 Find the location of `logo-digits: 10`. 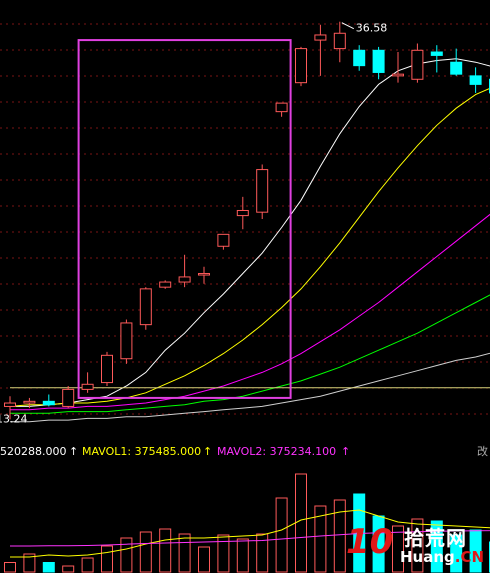

logo-digits: 10 is located at coordinates (370, 542).